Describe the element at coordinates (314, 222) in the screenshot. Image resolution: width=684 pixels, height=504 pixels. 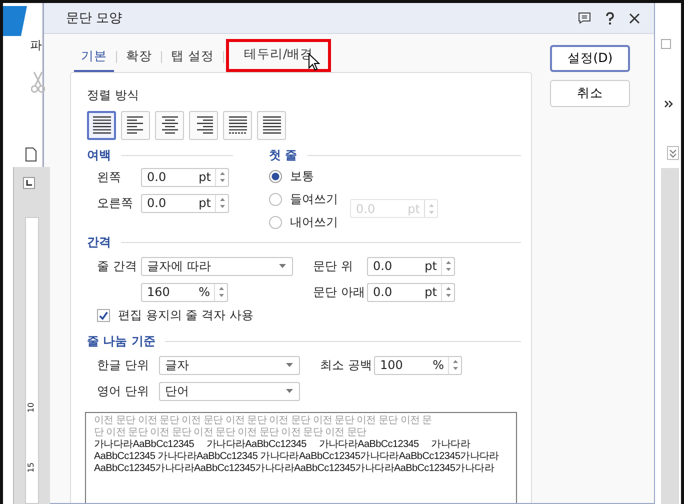
I see `radio-label: 내어쓰기` at that location.